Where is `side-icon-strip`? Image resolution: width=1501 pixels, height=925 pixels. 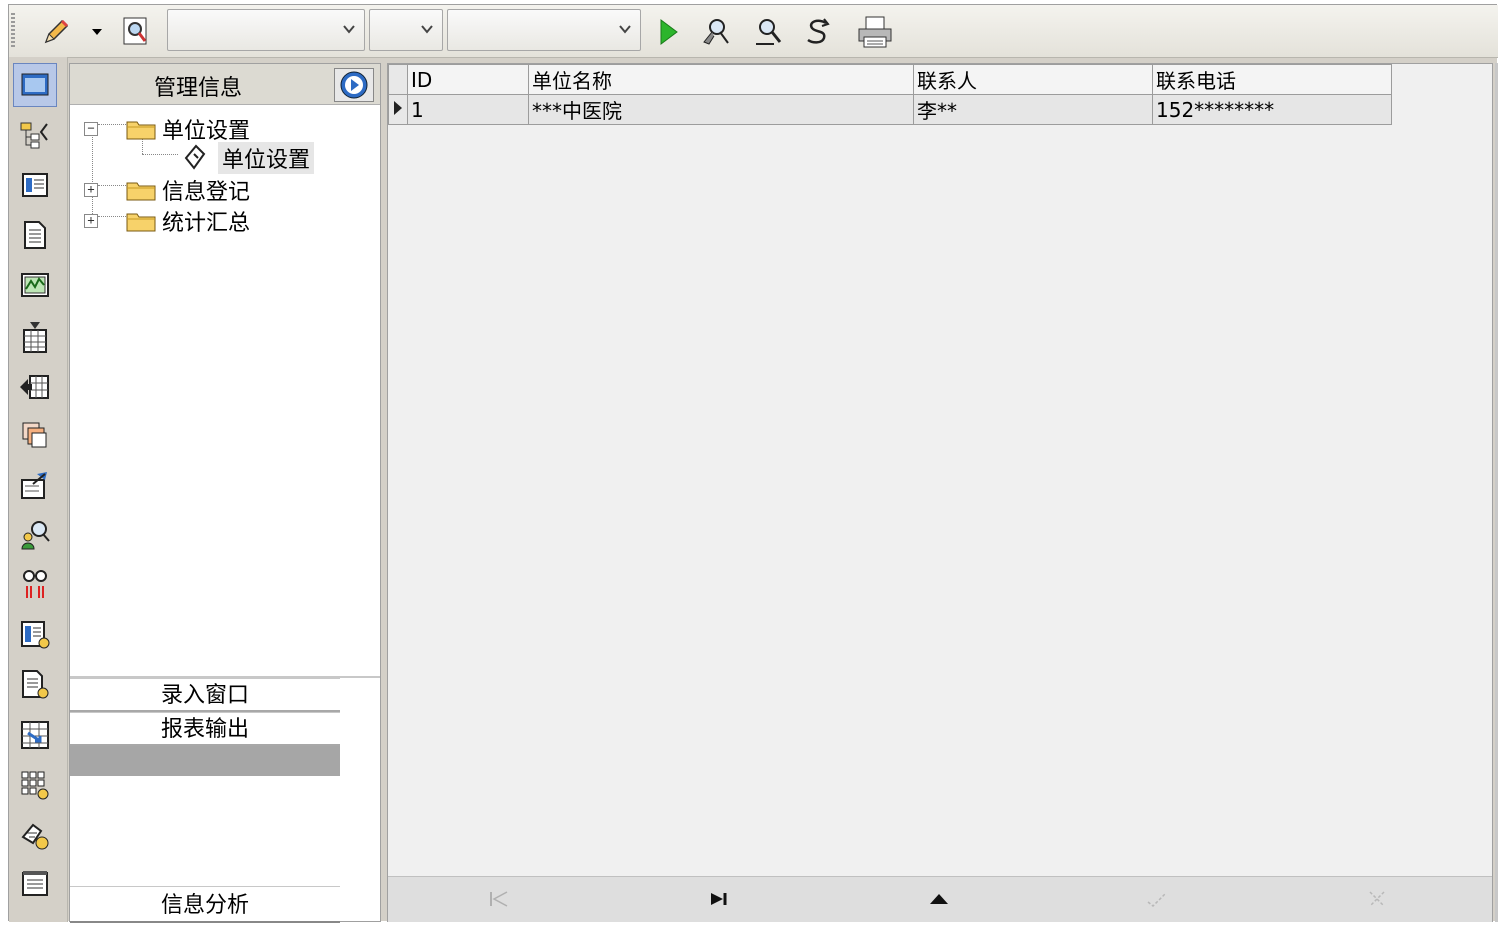
side-icon-strip is located at coordinates (38, 489).